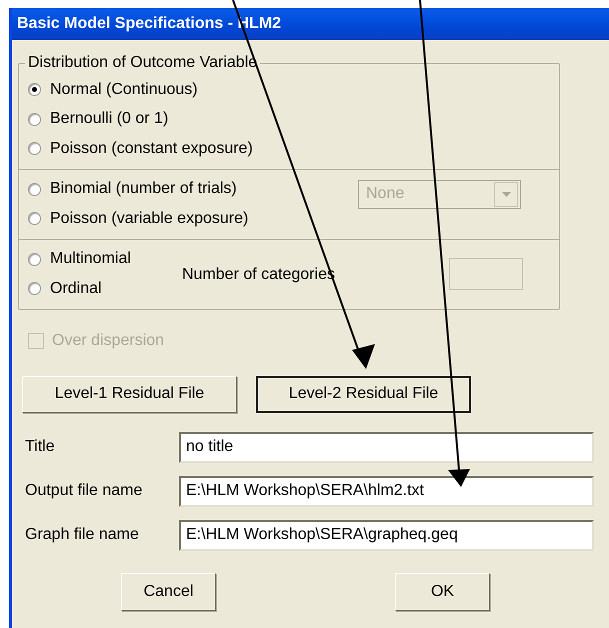 The height and width of the screenshot is (628, 609). I want to click on residual-file-button: Level-1 Residual File, so click(129, 394).